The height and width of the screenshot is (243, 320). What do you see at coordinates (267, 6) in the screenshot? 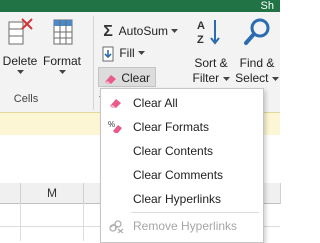
I see `user-account: Sh` at bounding box center [267, 6].